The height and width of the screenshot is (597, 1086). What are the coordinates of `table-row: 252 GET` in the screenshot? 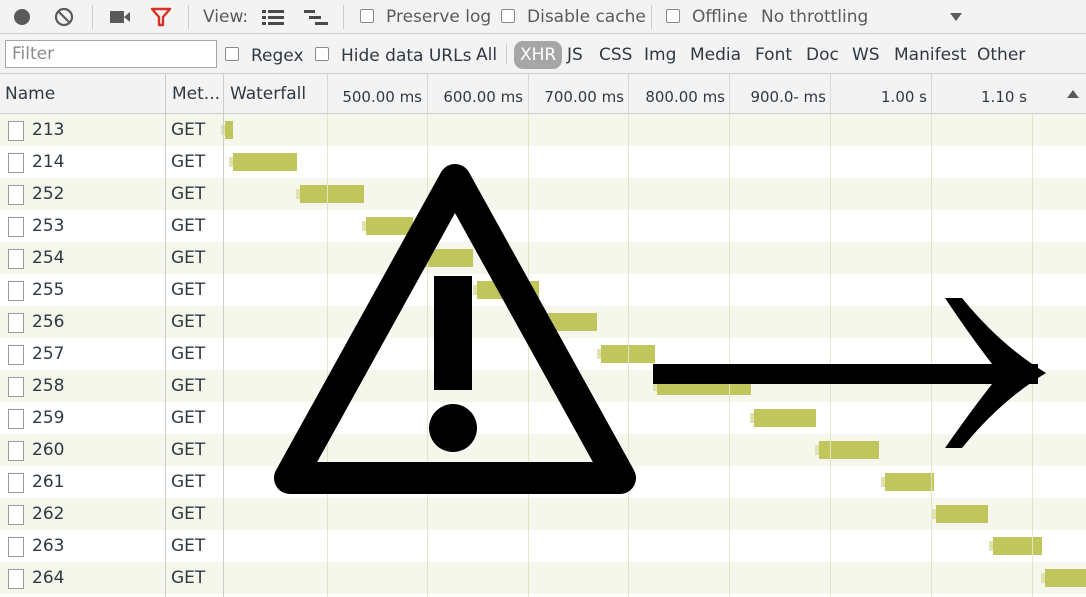 It's located at (543, 194).